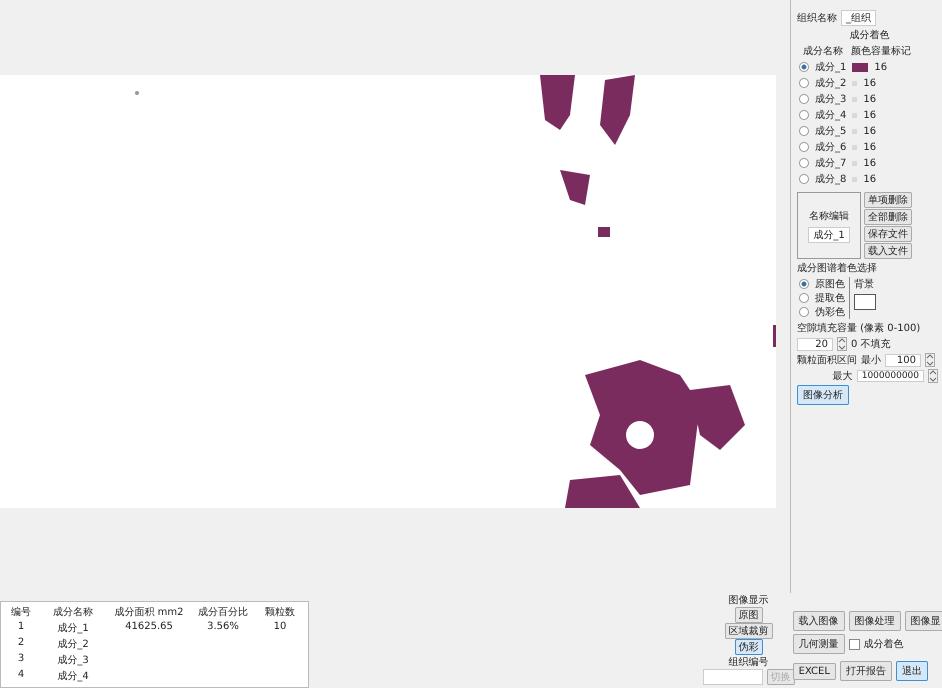 The width and height of the screenshot is (942, 688). Describe the element at coordinates (748, 662) in the screenshot. I see `org-number-label: 组织编号` at that location.